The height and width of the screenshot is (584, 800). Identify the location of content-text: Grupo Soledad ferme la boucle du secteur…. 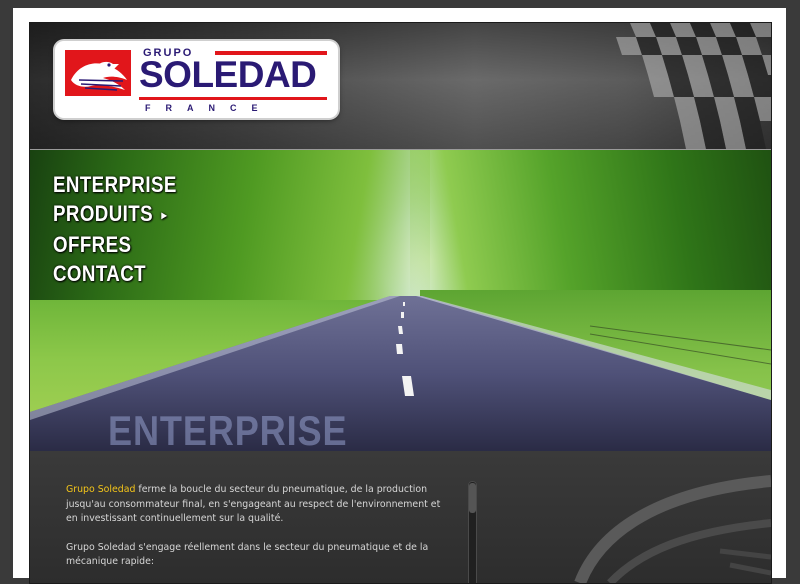
(259, 533).